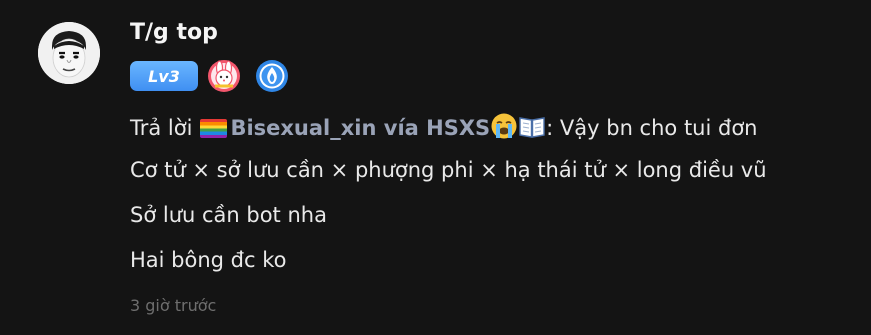  What do you see at coordinates (214, 128) in the screenshot?
I see `rainbow-flag-icon` at bounding box center [214, 128].